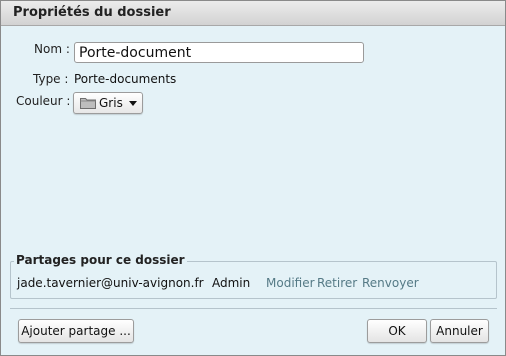  I want to click on color-label: Couleur :, so click(43, 101).